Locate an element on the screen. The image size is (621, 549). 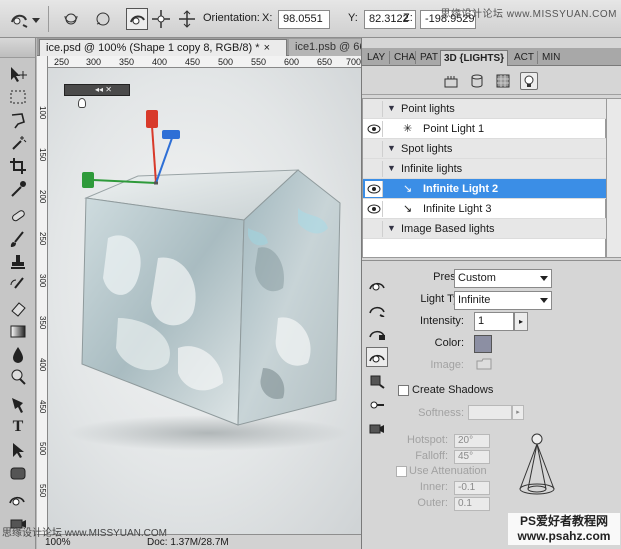
bulb-icon: ✳ is located at coordinates (408, 129).